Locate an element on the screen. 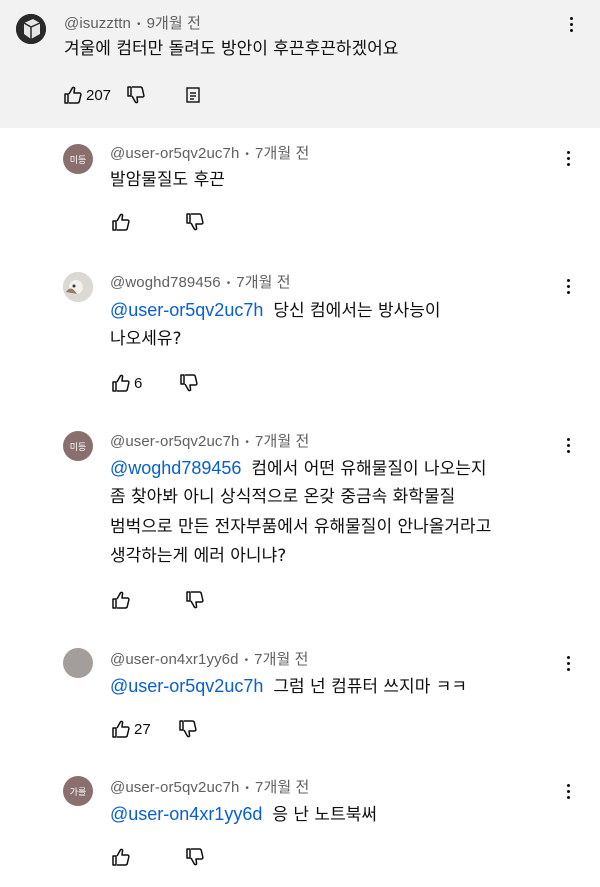 This screenshot has width=600, height=887. comment-text-line: 범벅으로 만든 전자부품에서 유해물질이 안나올거라고 is located at coordinates (301, 527).